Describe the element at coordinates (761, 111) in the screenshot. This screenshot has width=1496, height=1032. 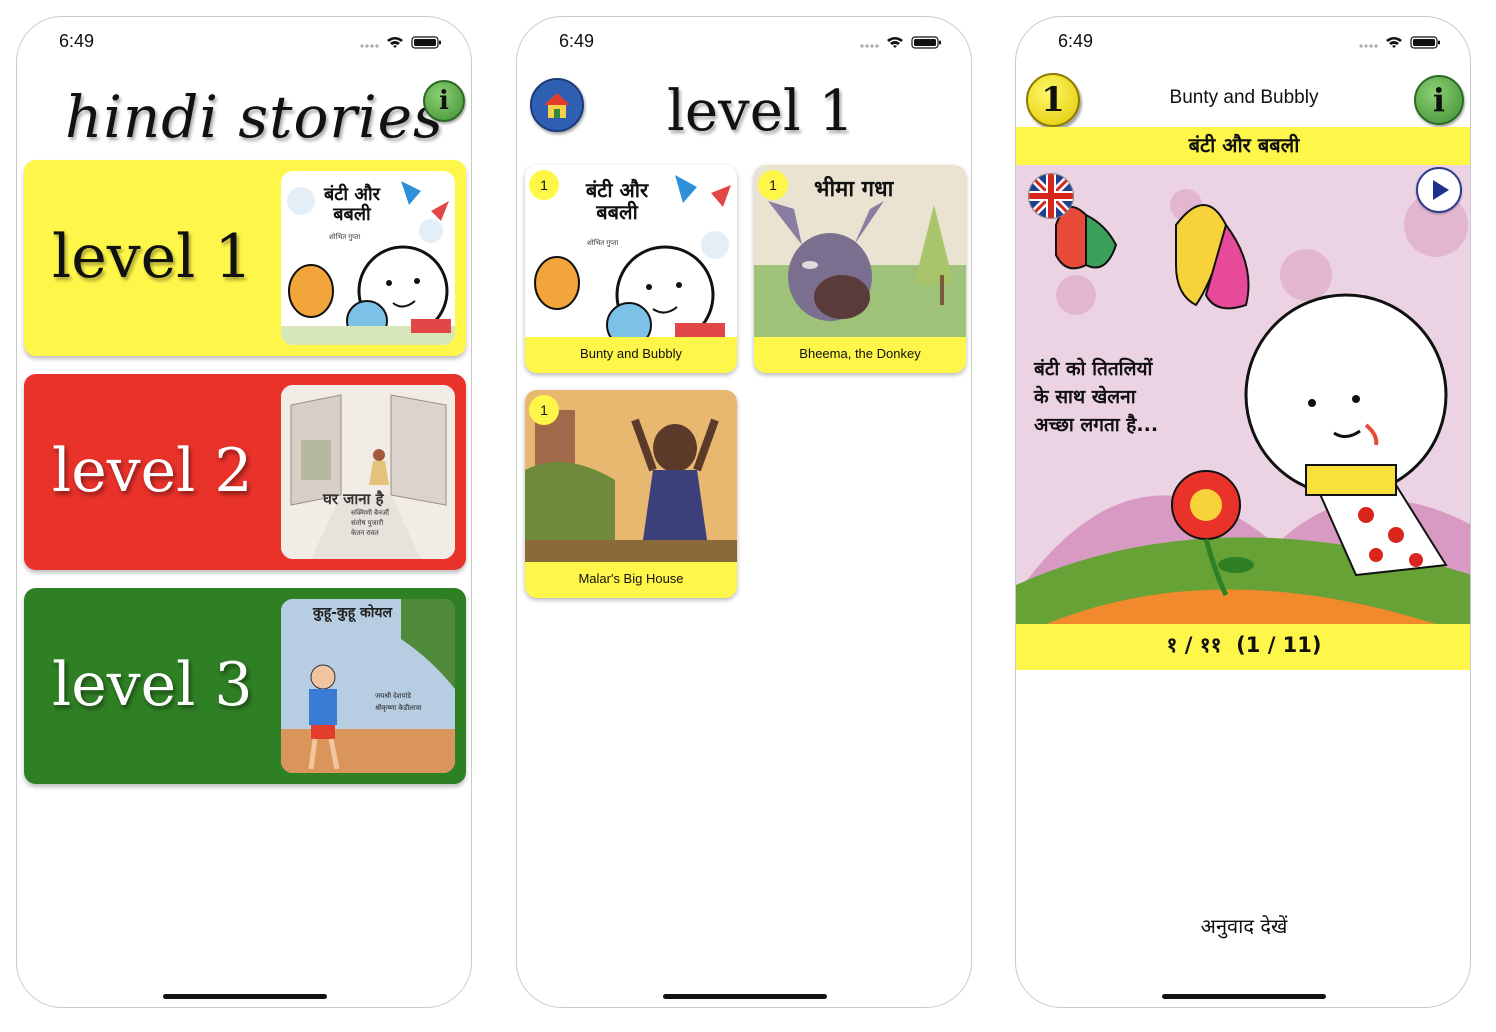
I see `level-title: level 1` at that location.